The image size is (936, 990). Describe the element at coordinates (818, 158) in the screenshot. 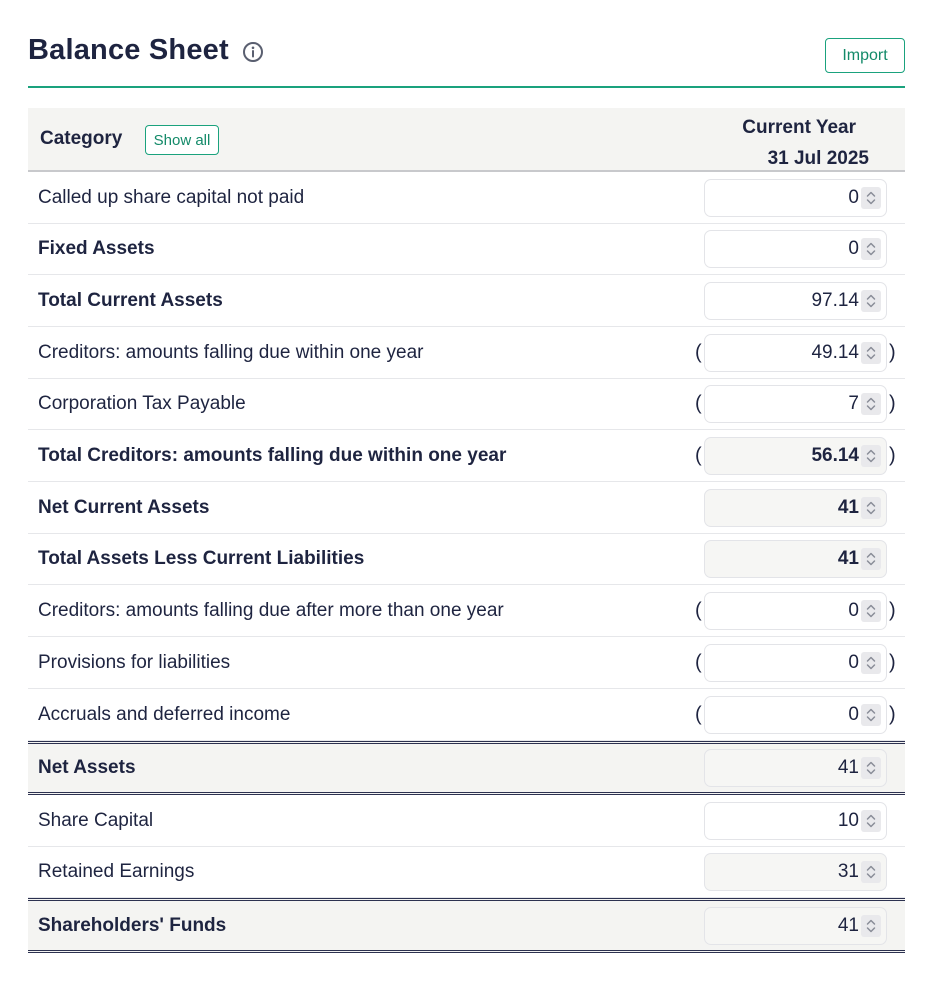

I see `date-header: 31 Jul 2025` at that location.